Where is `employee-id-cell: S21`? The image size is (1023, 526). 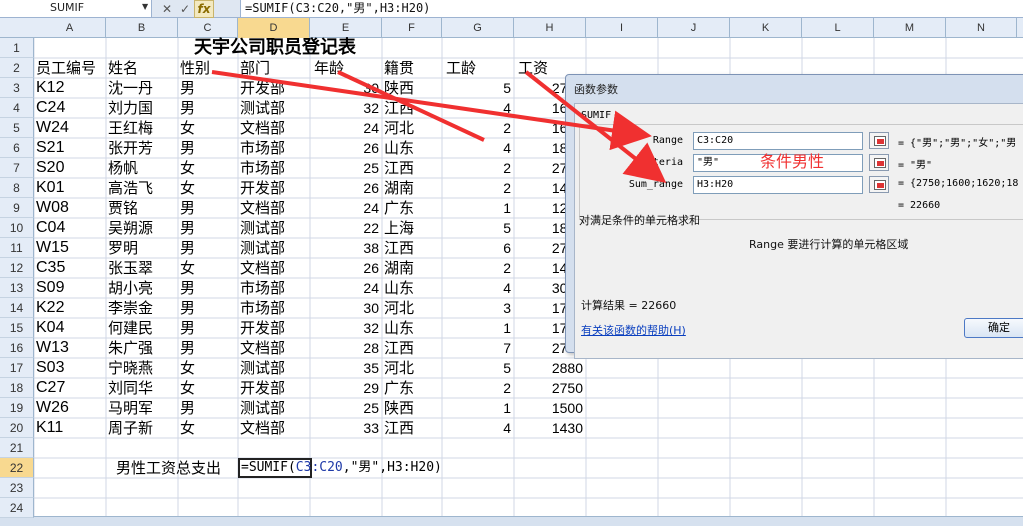
employee-id-cell: S21 is located at coordinates (69, 148).